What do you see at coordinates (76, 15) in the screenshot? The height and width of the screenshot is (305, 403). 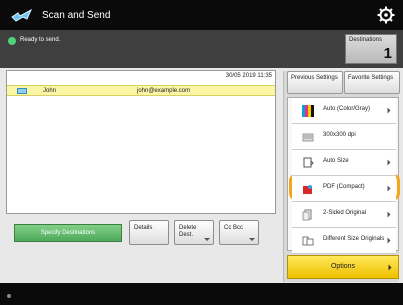 I see `app-title: Scan and Send` at bounding box center [76, 15].